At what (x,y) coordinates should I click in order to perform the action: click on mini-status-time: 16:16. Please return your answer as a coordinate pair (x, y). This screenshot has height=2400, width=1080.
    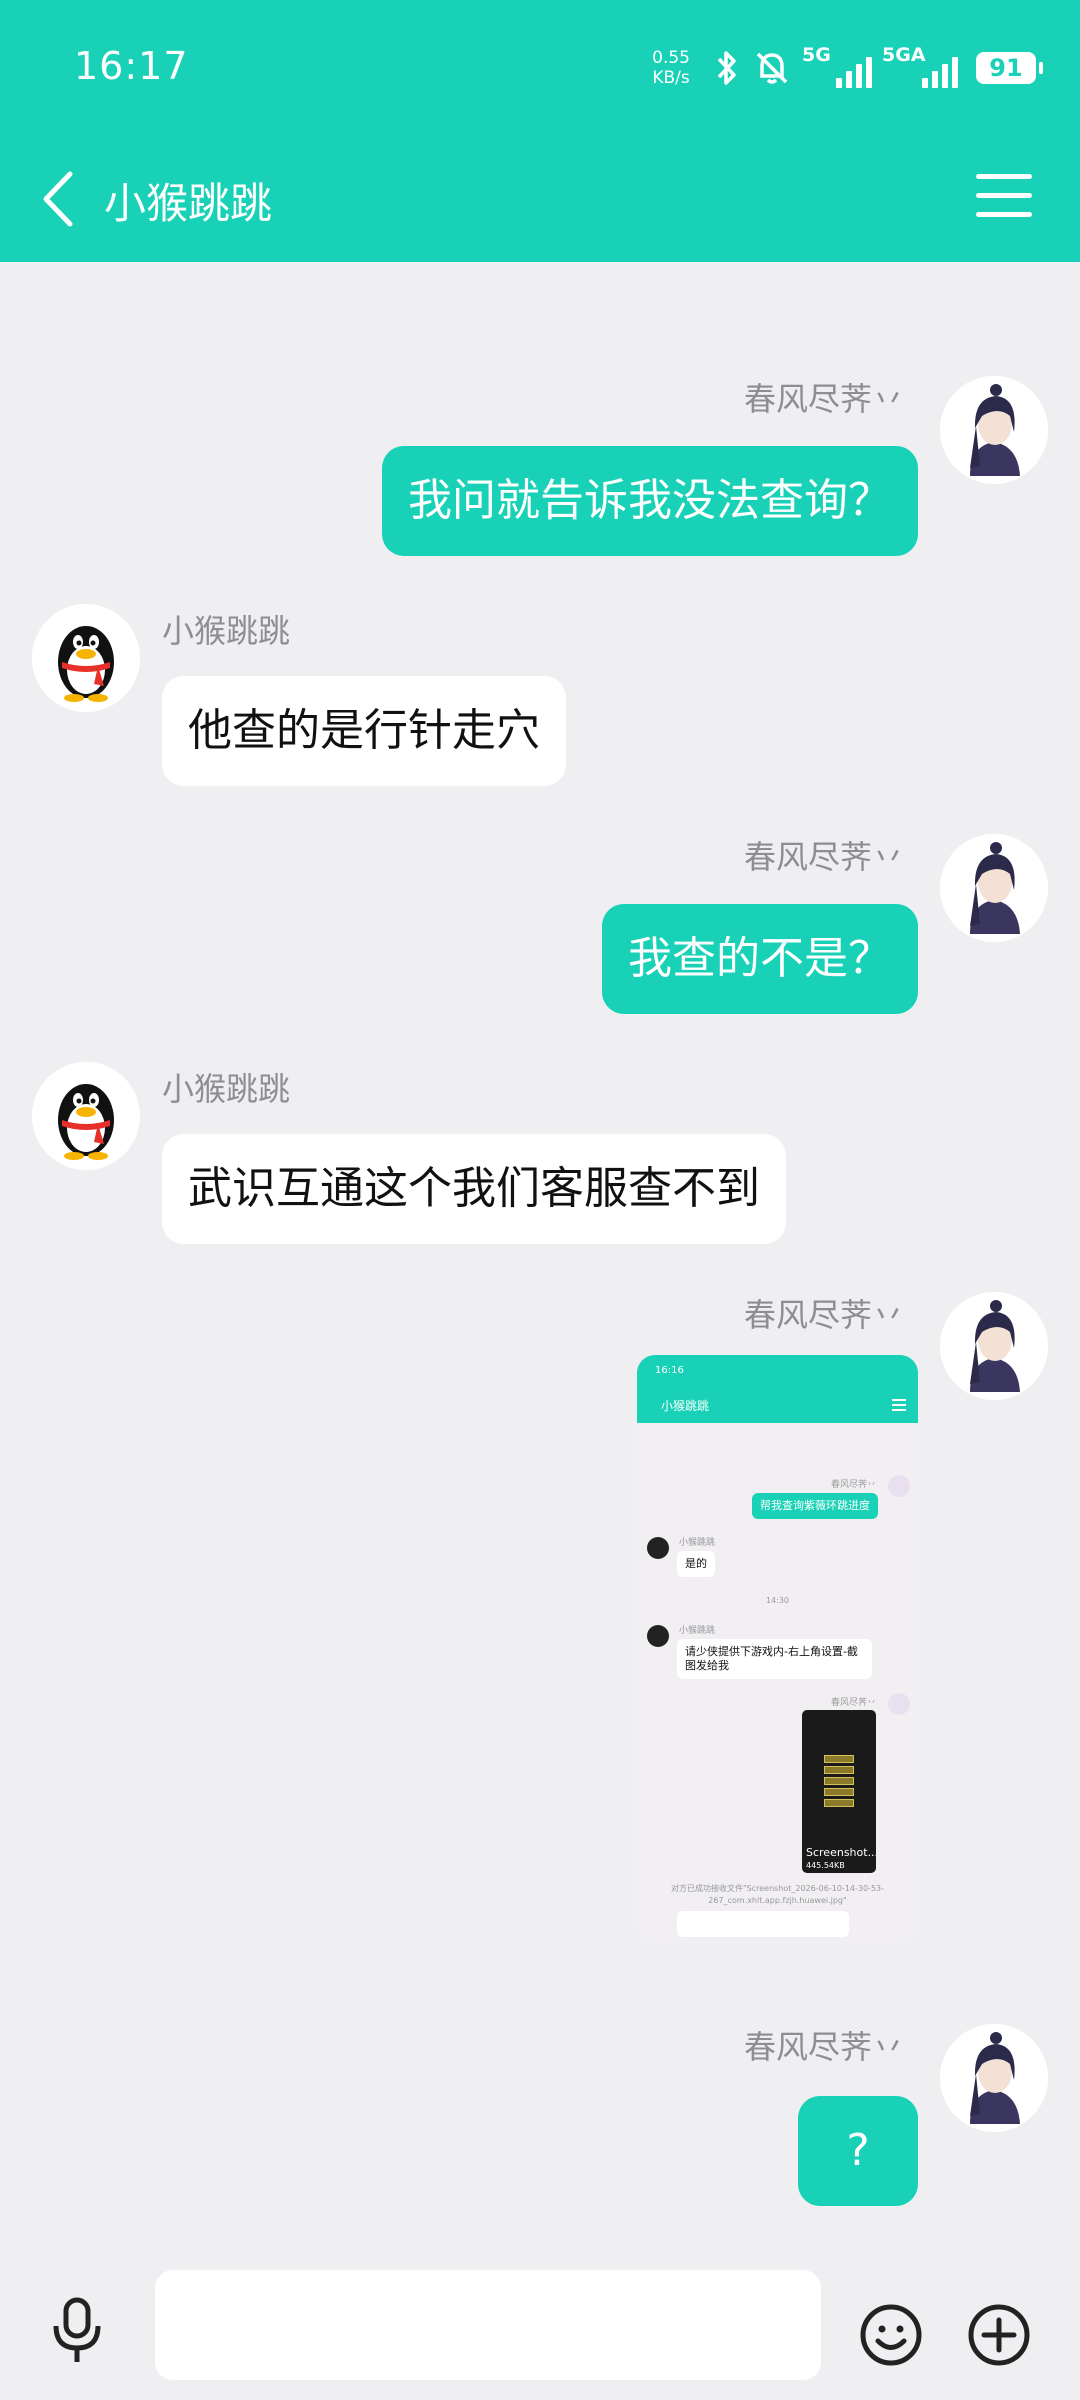
    Looking at the image, I should click on (669, 1370).